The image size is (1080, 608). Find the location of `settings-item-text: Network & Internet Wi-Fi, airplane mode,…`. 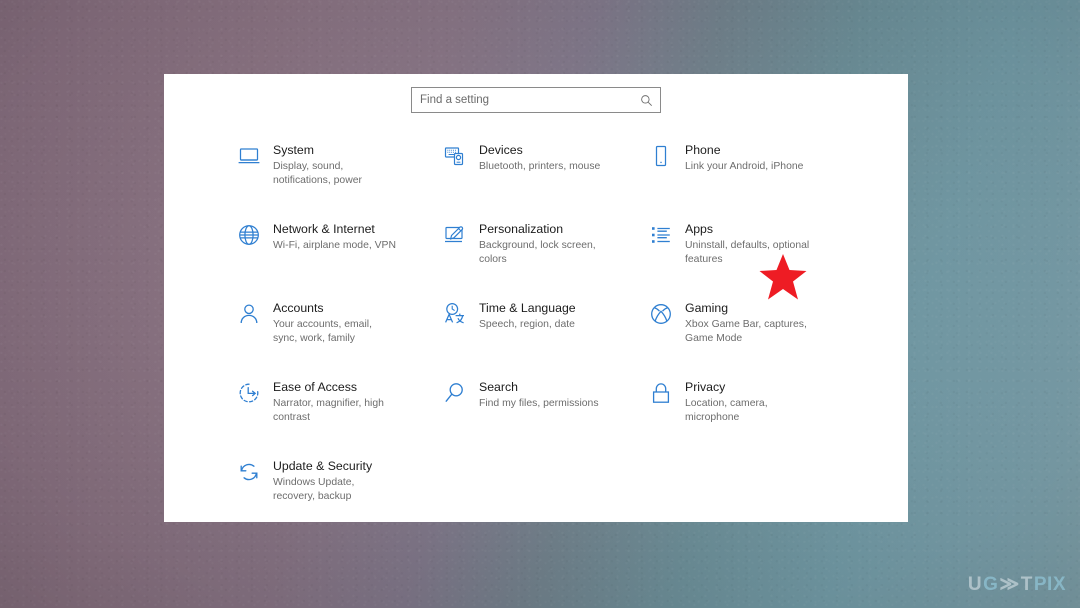

settings-item-text: Network & Internet Wi-Fi, airplane mode,… is located at coordinates (334, 237).